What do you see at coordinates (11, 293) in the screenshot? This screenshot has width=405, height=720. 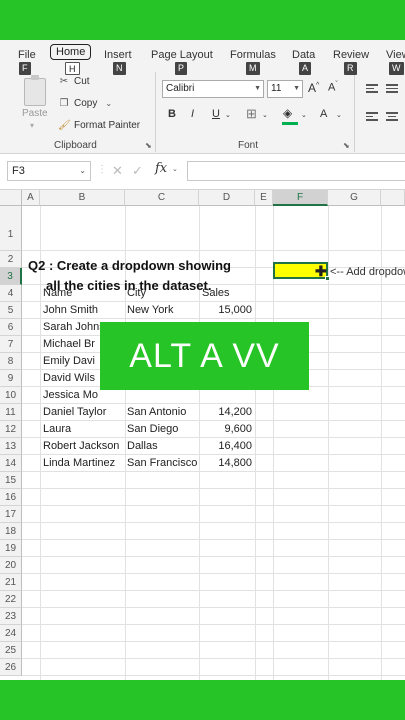 I see `row-header-4: 4` at bounding box center [11, 293].